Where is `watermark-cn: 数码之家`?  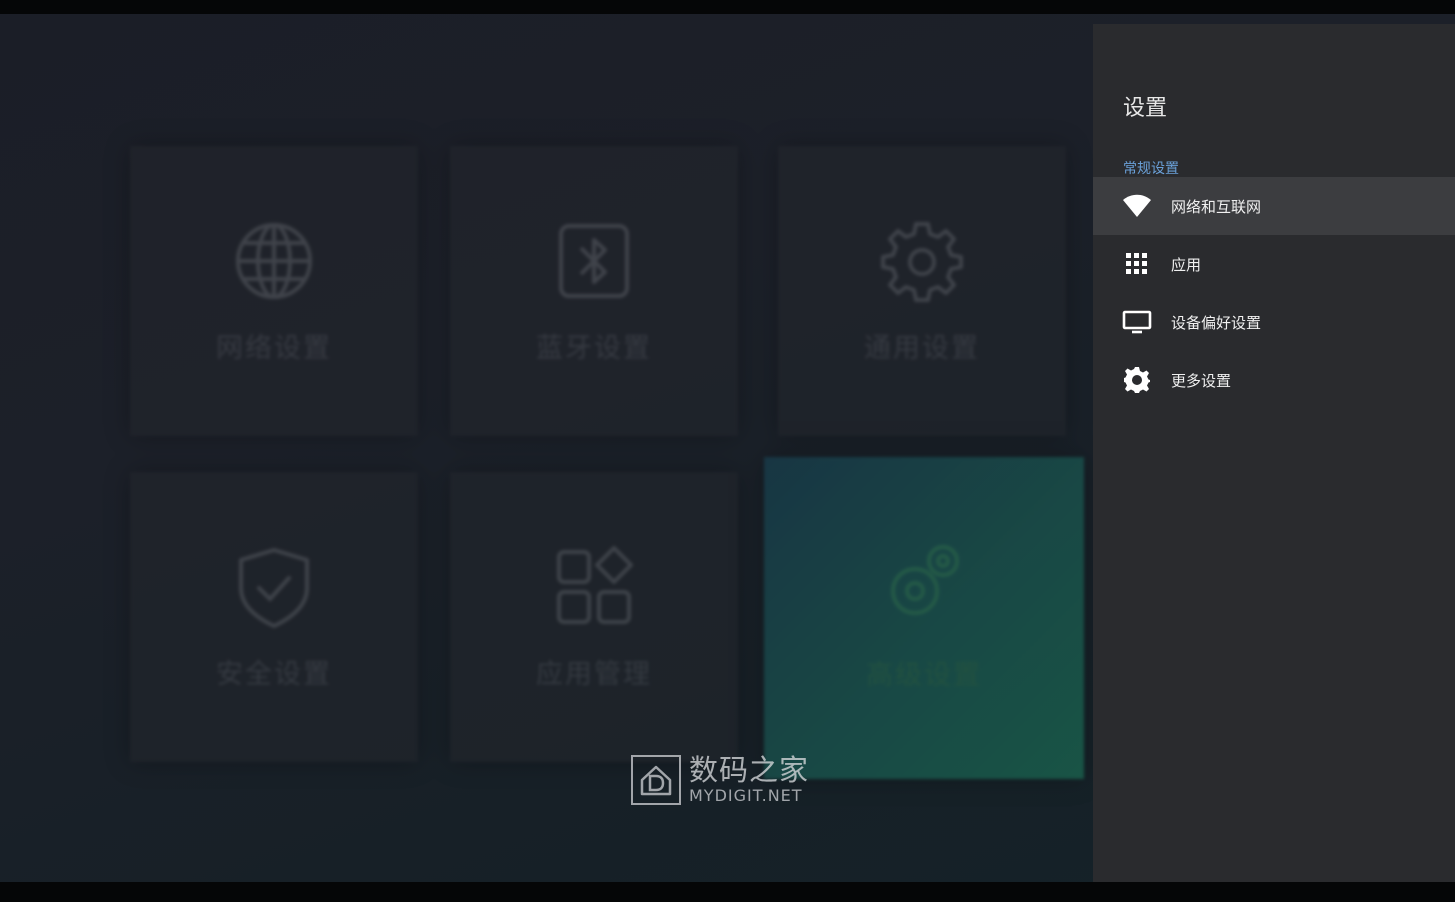
watermark-cn: 数码之家 is located at coordinates (749, 770).